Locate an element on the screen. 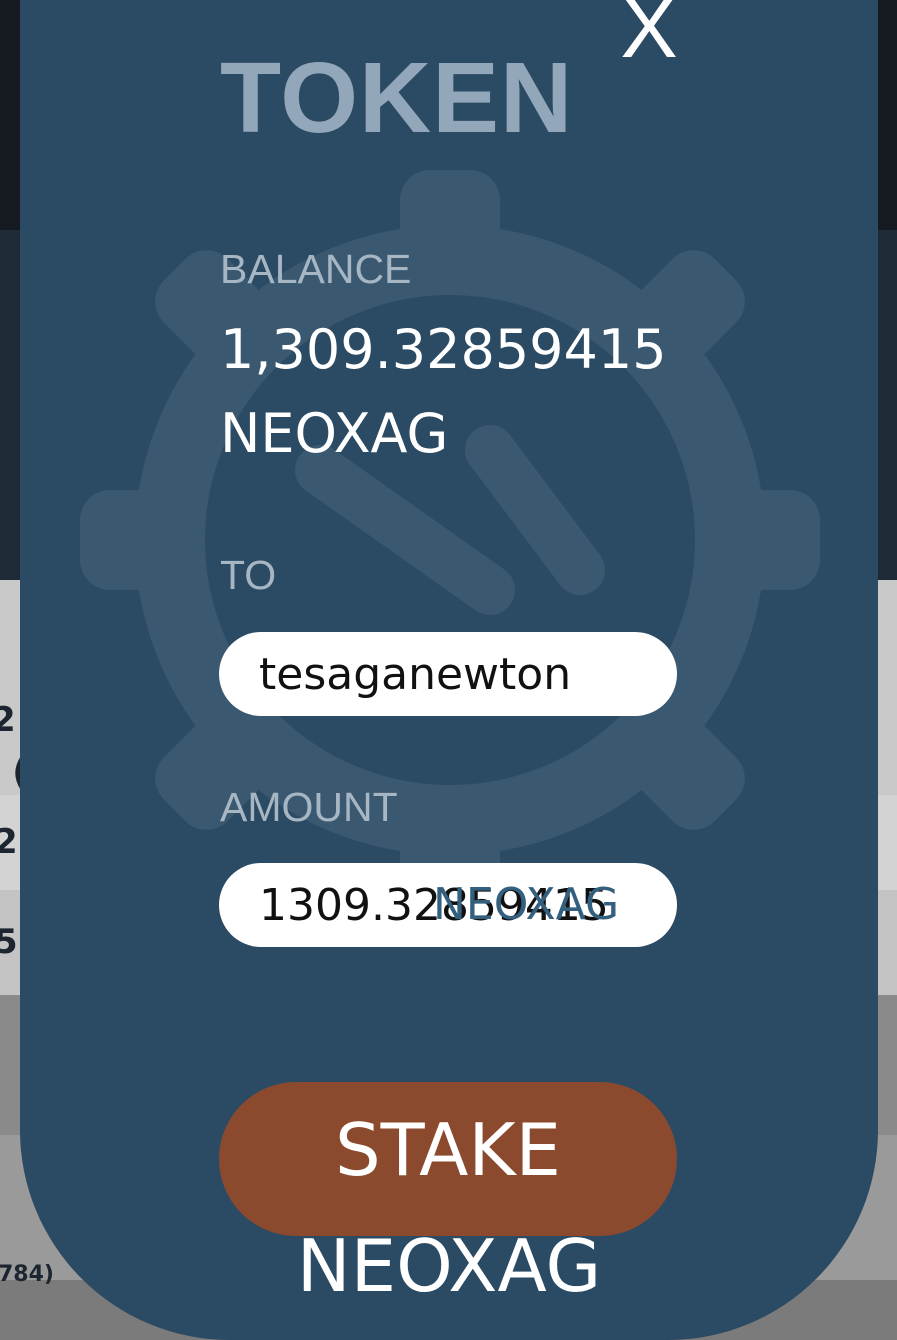 This screenshot has width=897, height=1340. stake-button-label: STAKE is located at coordinates (448, 1150).